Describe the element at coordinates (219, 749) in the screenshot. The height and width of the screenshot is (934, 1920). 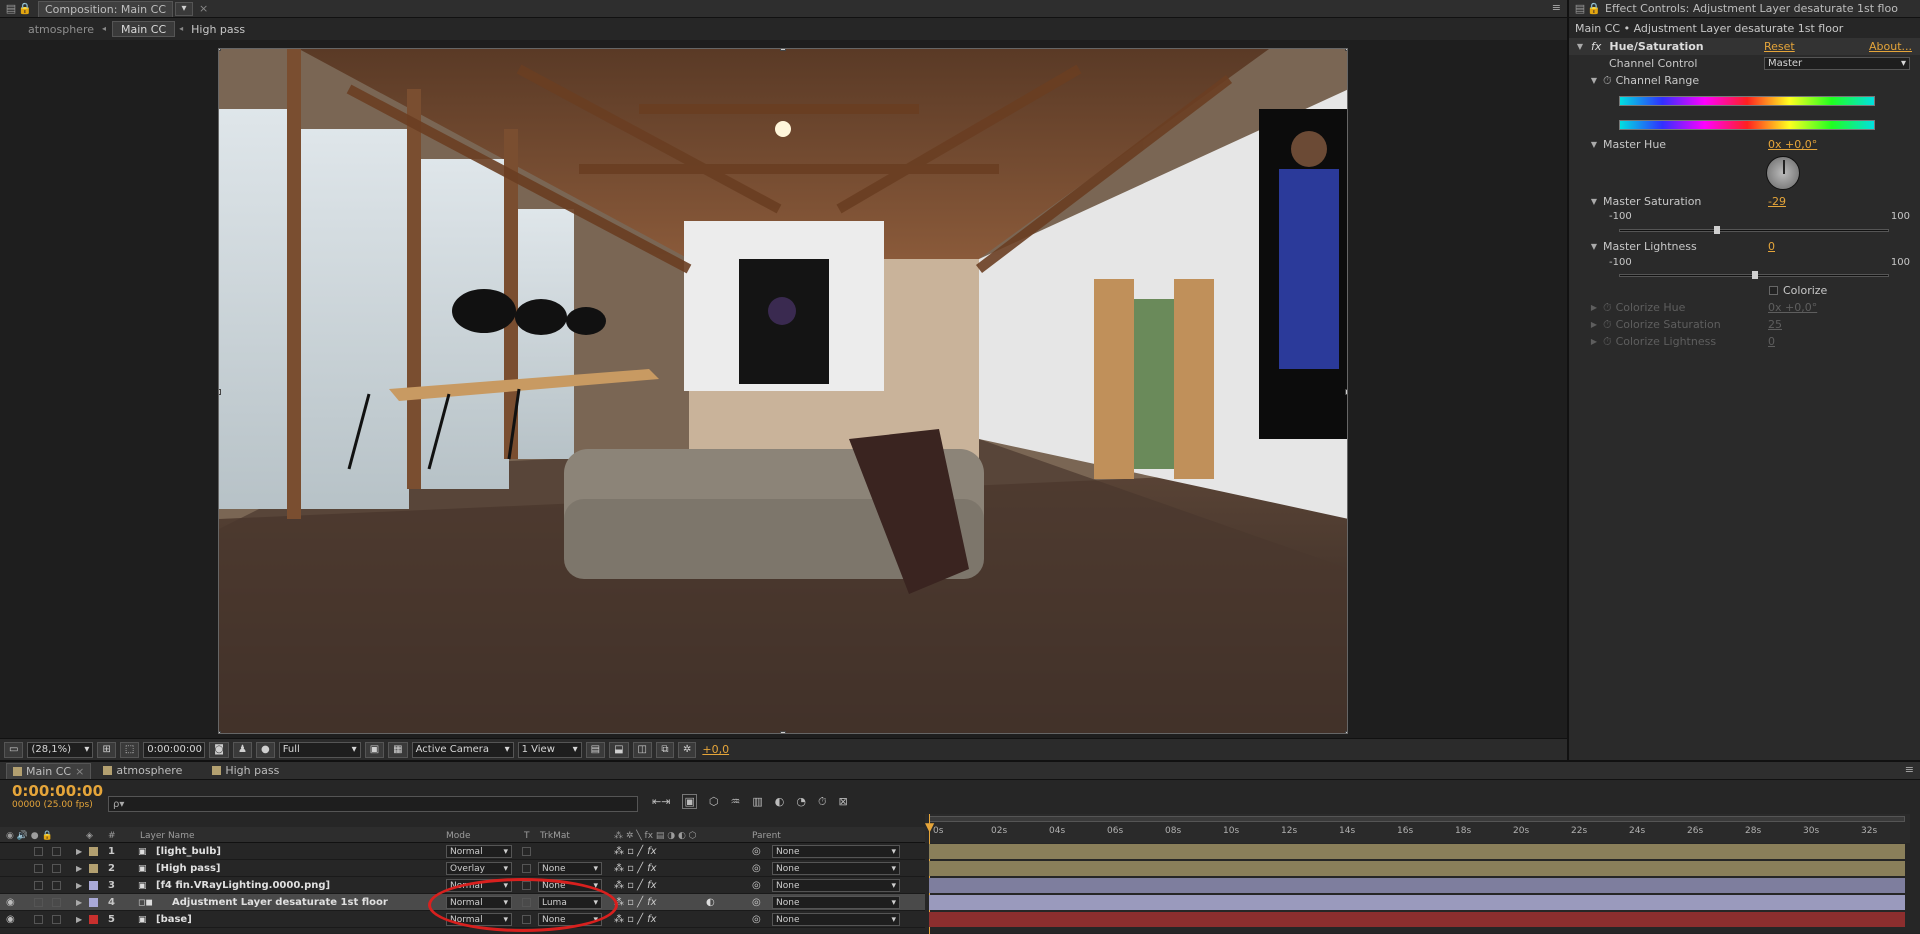
I see `camera-snapshot-icon: ◙` at that location.